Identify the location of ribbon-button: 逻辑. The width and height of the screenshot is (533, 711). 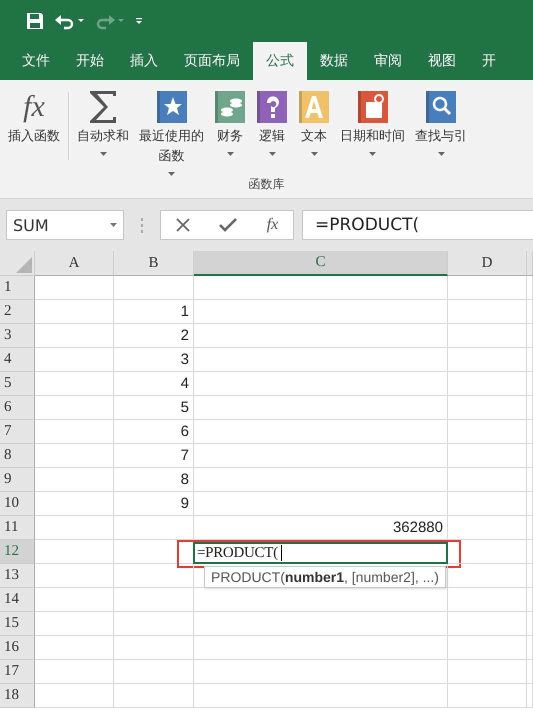
(272, 132).